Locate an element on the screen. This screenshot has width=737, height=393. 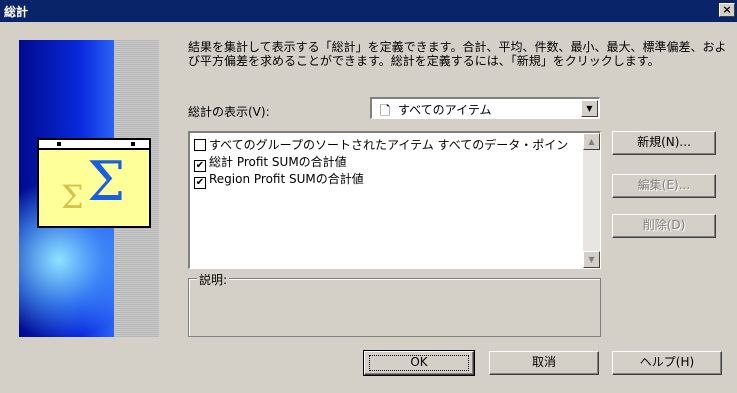
scroll-up-icon: ▲ is located at coordinates (591, 141).